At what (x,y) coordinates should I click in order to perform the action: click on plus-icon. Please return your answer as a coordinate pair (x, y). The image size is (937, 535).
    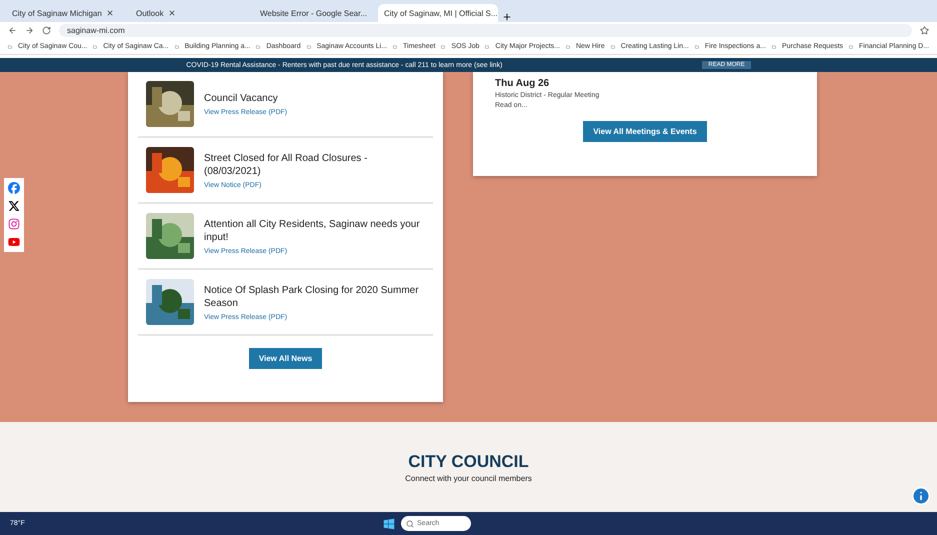
    Looking at the image, I should click on (507, 17).